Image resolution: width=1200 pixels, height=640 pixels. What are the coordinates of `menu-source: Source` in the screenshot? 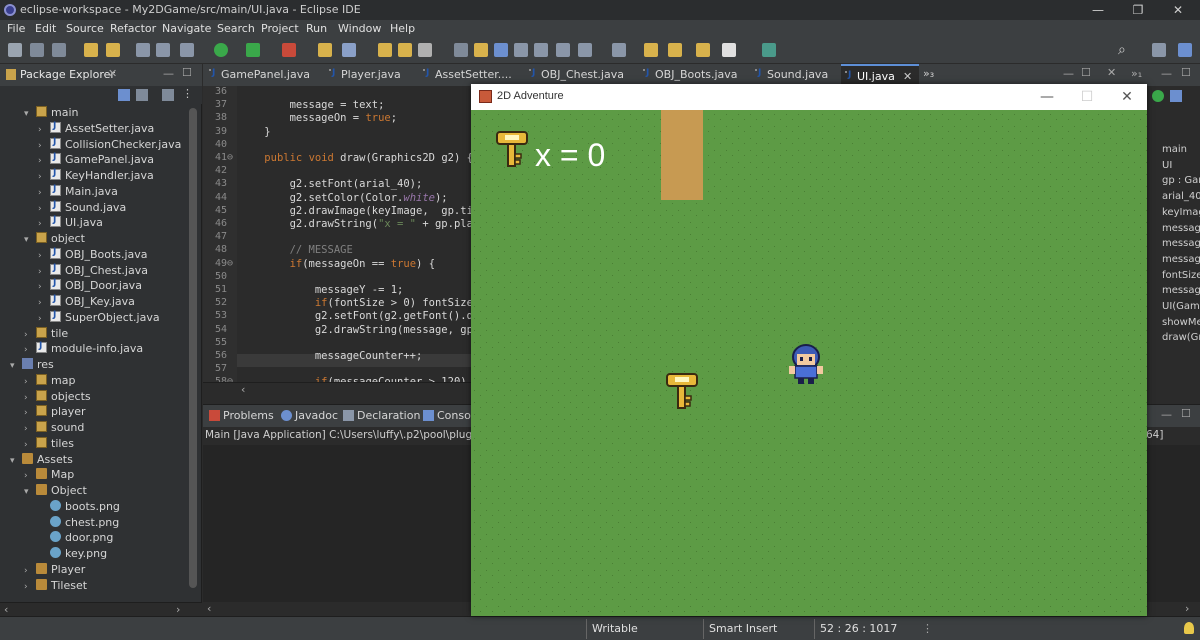 It's located at (85, 28).